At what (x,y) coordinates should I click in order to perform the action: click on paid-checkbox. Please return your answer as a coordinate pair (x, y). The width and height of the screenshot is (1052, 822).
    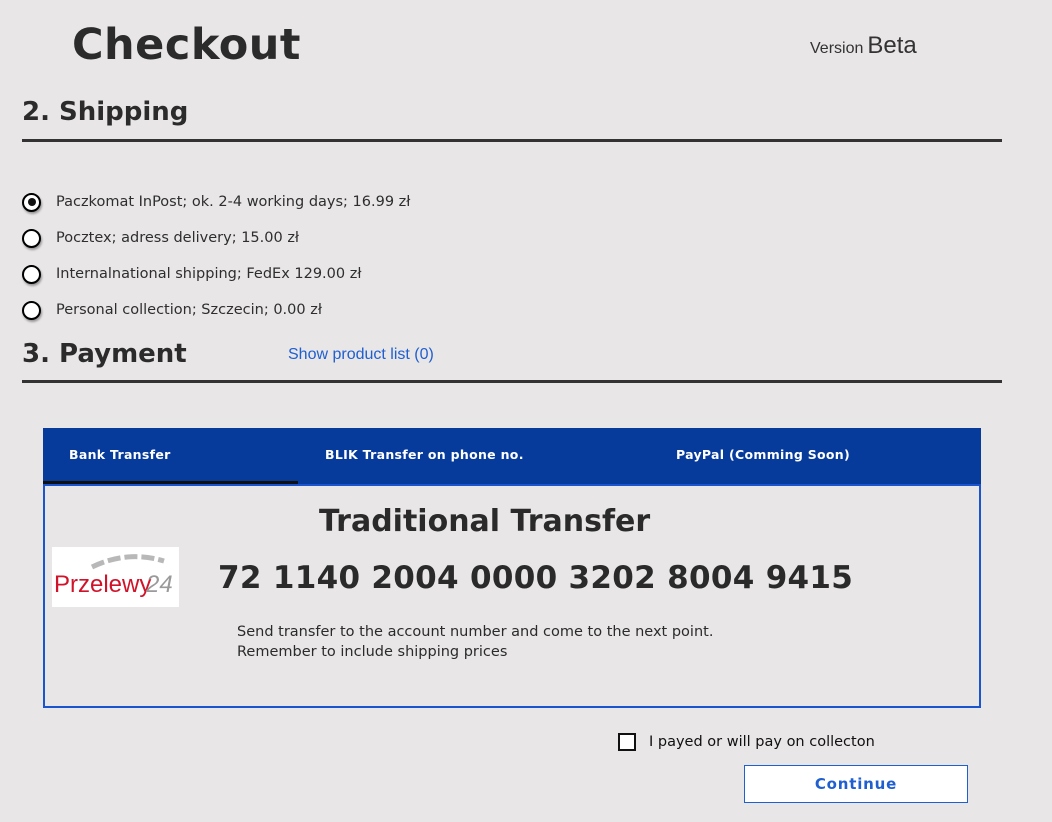
    Looking at the image, I should click on (627, 742).